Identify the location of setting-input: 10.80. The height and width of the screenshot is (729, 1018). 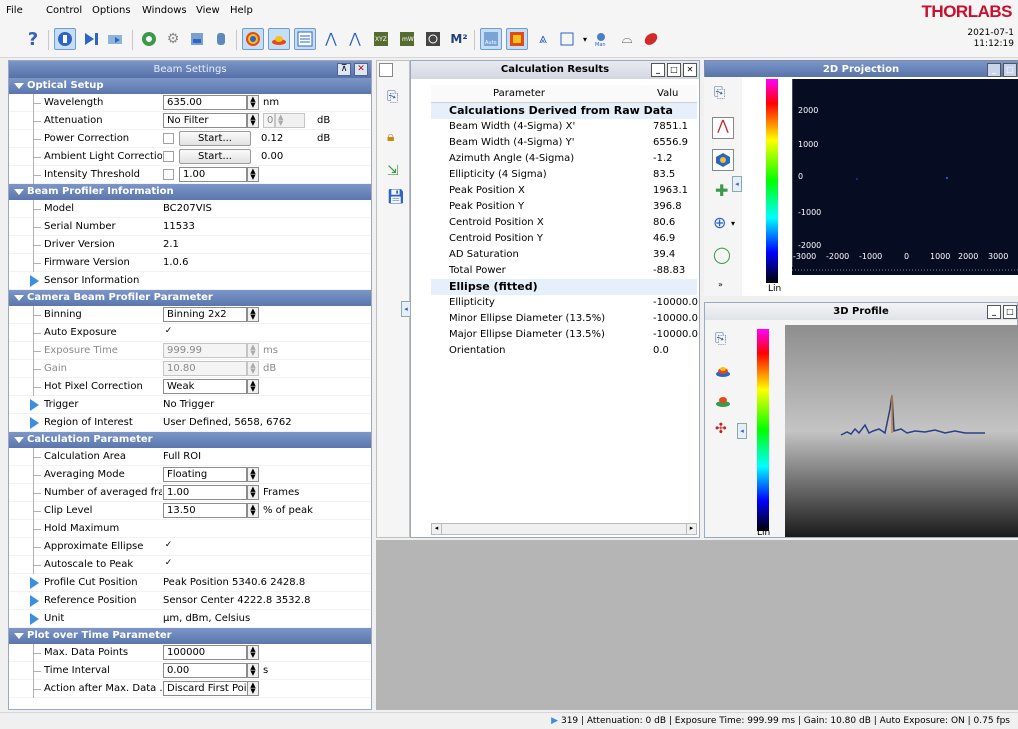
(205, 368).